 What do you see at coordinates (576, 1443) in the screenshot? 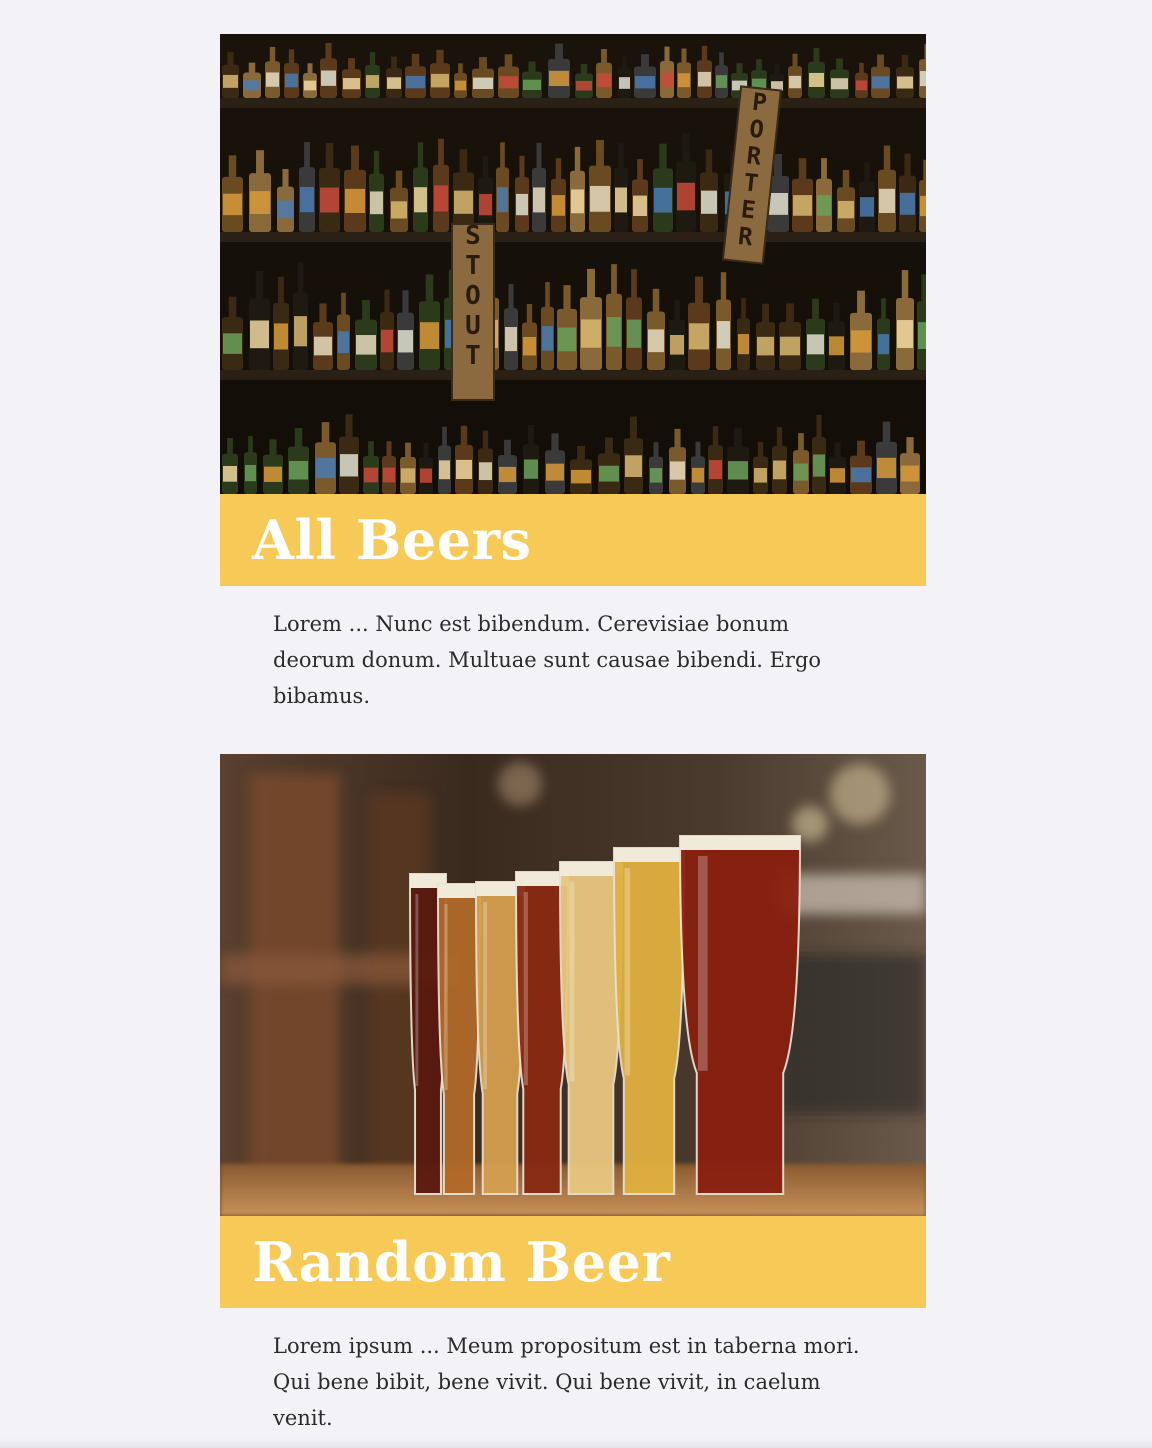
I see `scroll-shadow` at bounding box center [576, 1443].